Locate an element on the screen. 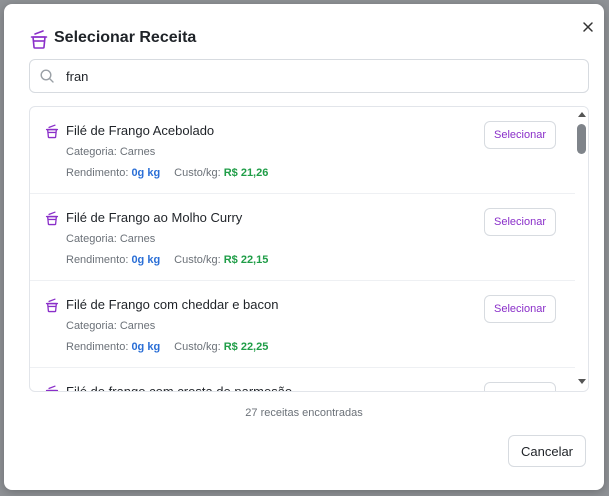 The width and height of the screenshot is (609, 496). recipe-name: Filé de Frango com cheddar e bacon is located at coordinates (172, 304).